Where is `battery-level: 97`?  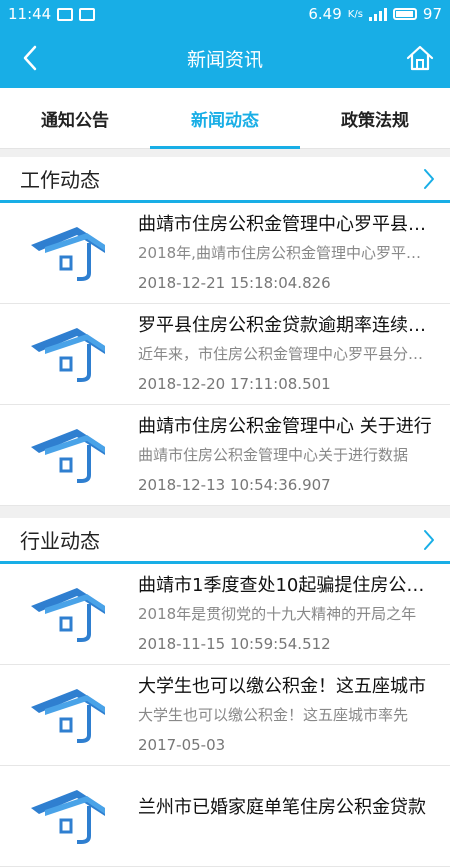 battery-level: 97 is located at coordinates (432, 14).